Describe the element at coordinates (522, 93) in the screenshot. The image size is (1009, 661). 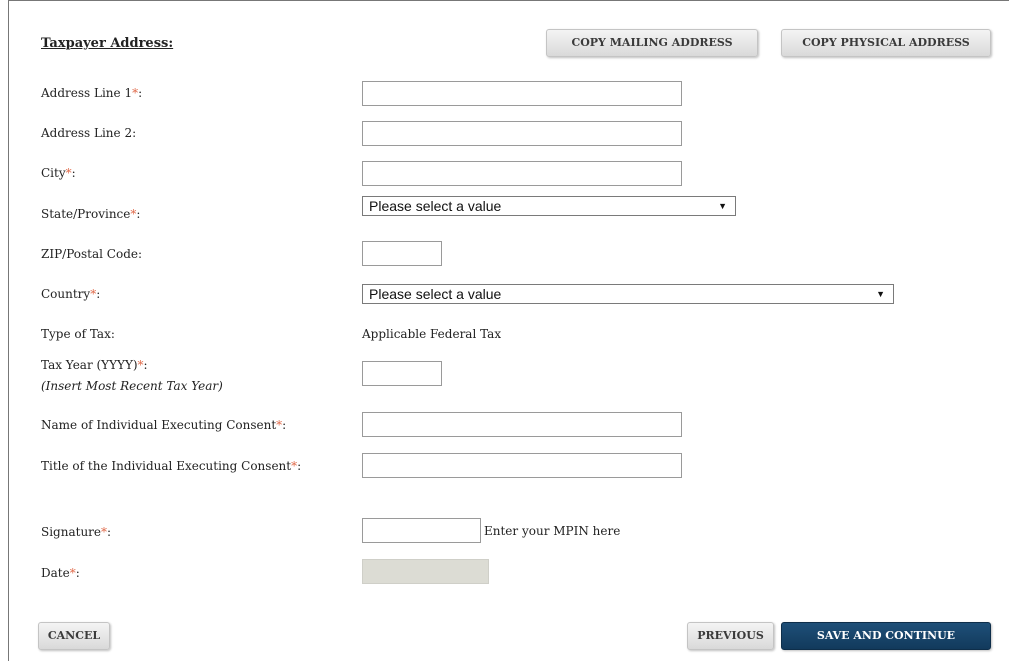
I see `address-line-1-input` at that location.